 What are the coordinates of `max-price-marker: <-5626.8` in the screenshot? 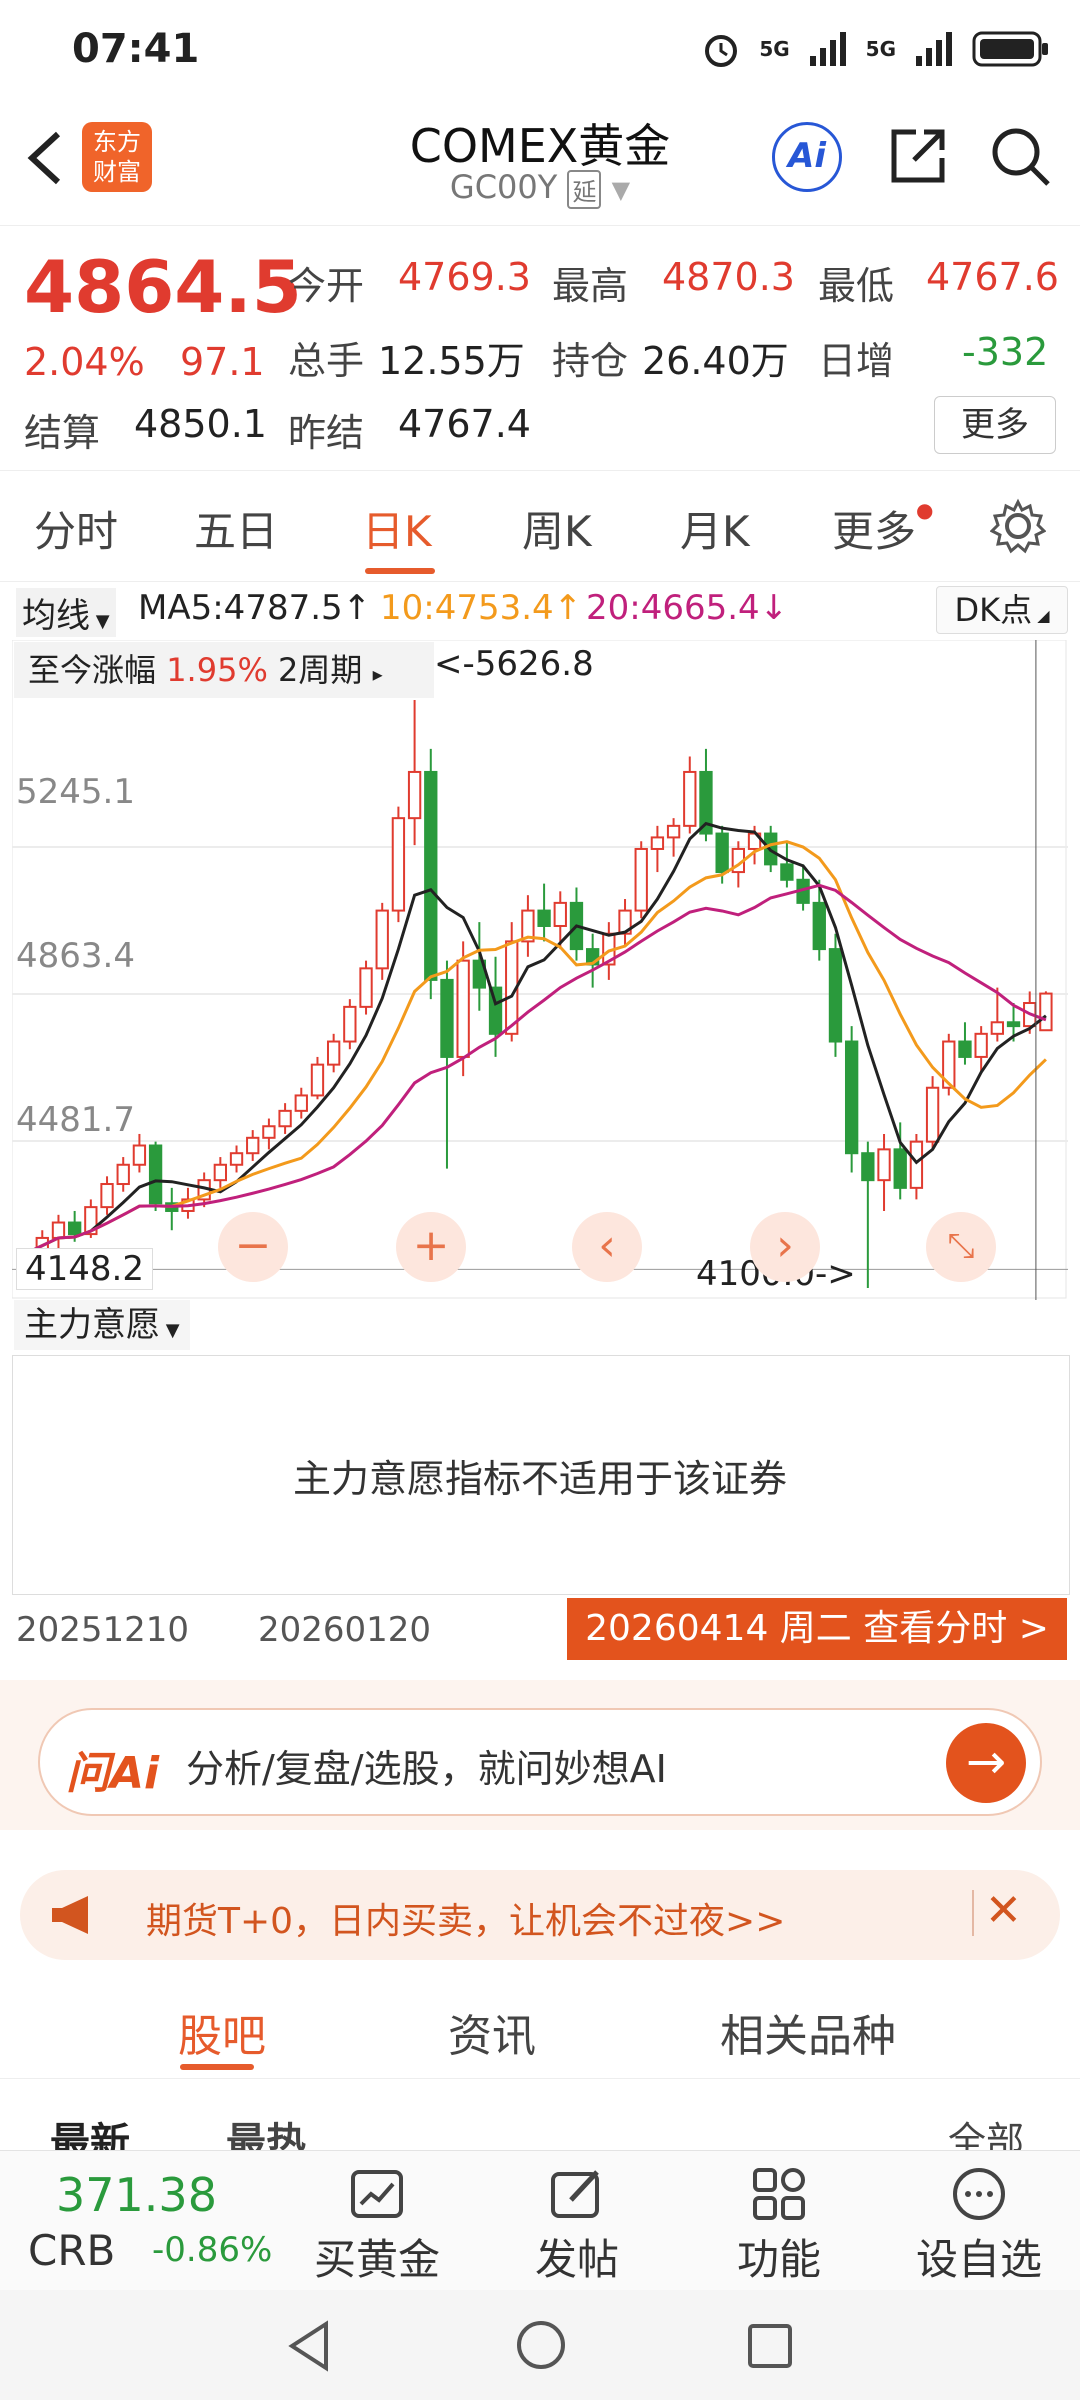 It's located at (514, 664).